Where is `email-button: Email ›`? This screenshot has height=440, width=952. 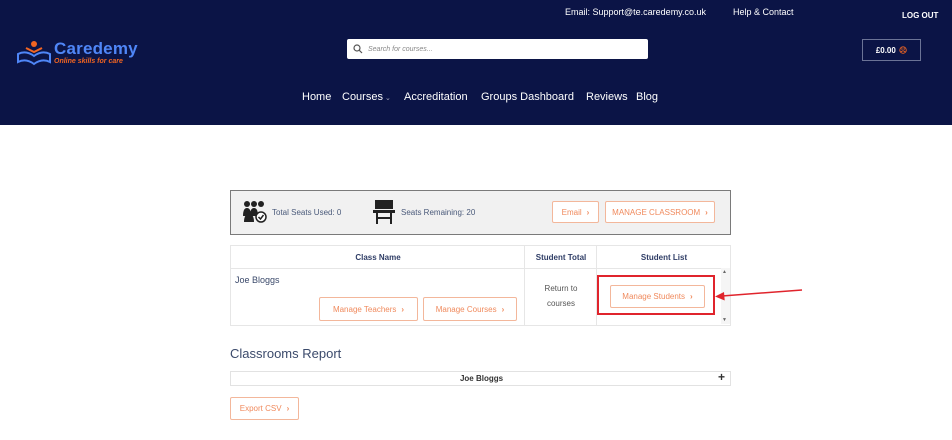
email-button: Email › is located at coordinates (575, 212).